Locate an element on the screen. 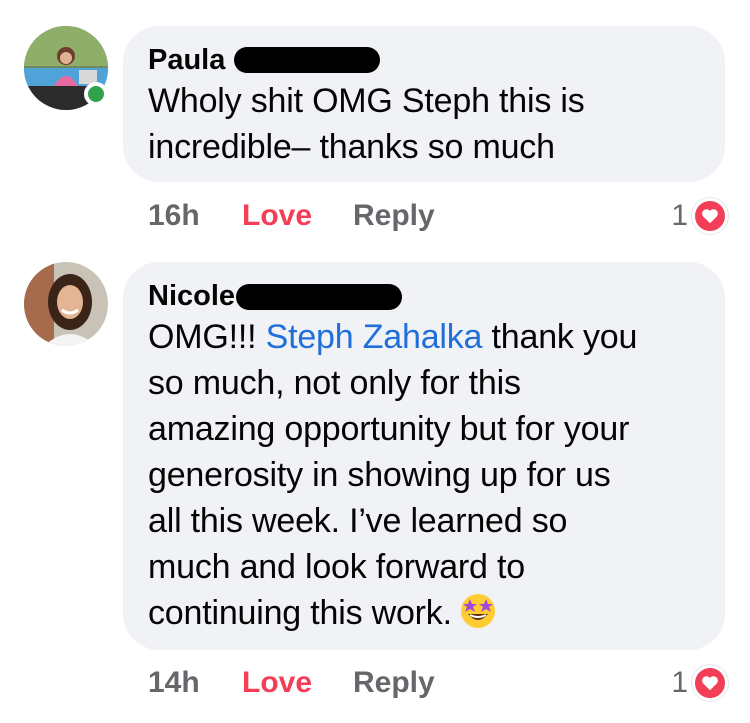 The width and height of the screenshot is (750, 723). author-name: Paula is located at coordinates (423, 60).